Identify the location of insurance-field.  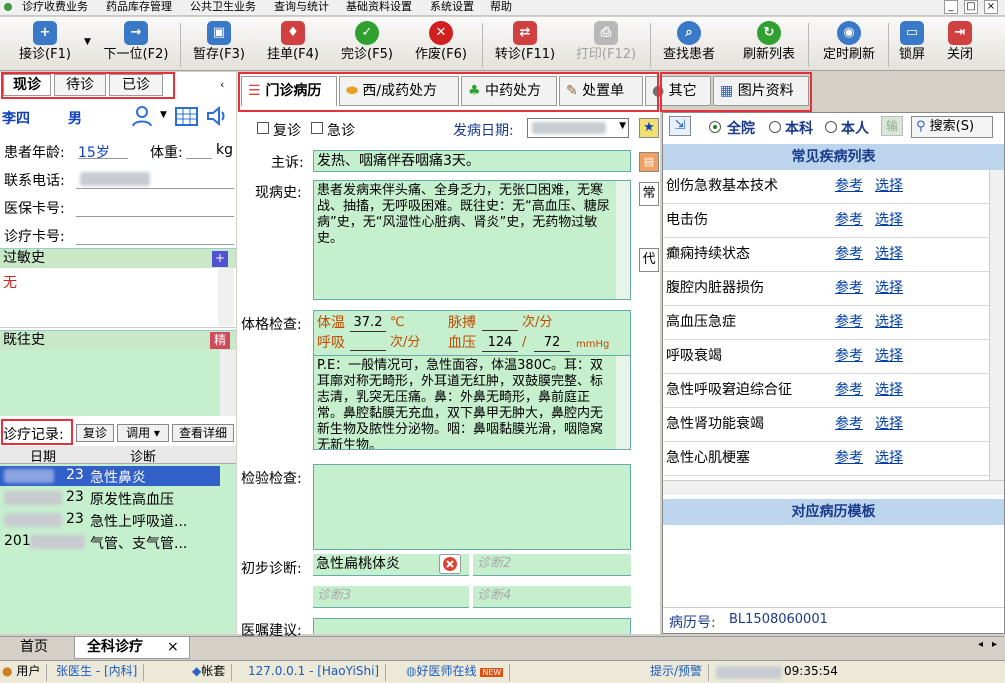
(155, 216).